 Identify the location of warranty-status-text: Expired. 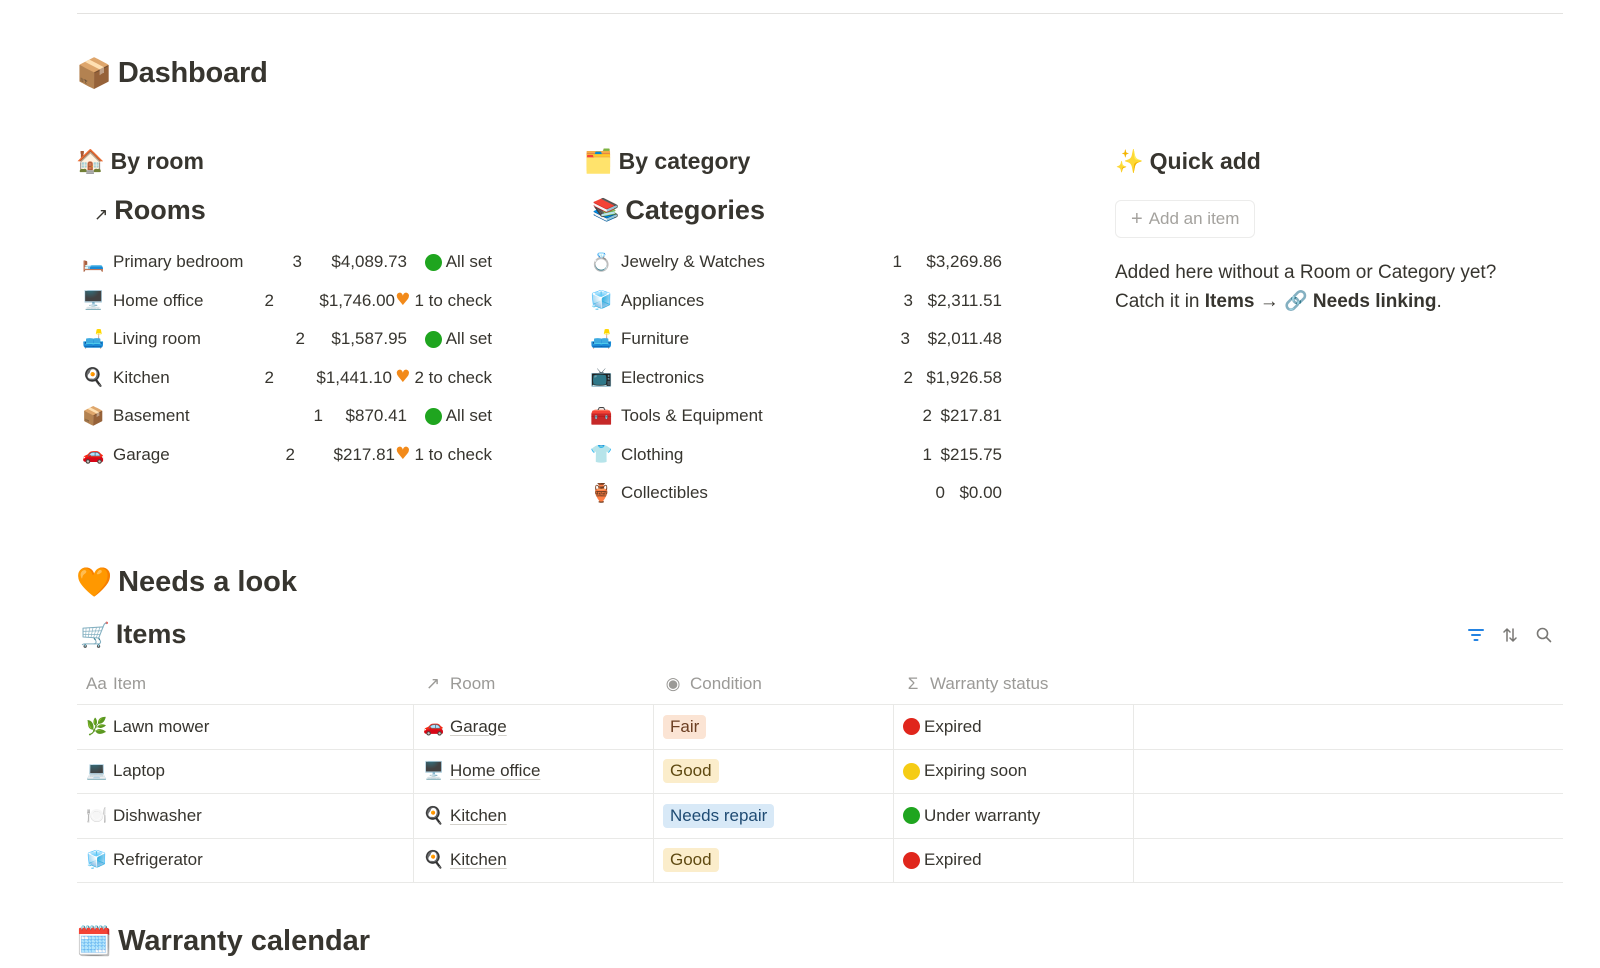
(953, 860).